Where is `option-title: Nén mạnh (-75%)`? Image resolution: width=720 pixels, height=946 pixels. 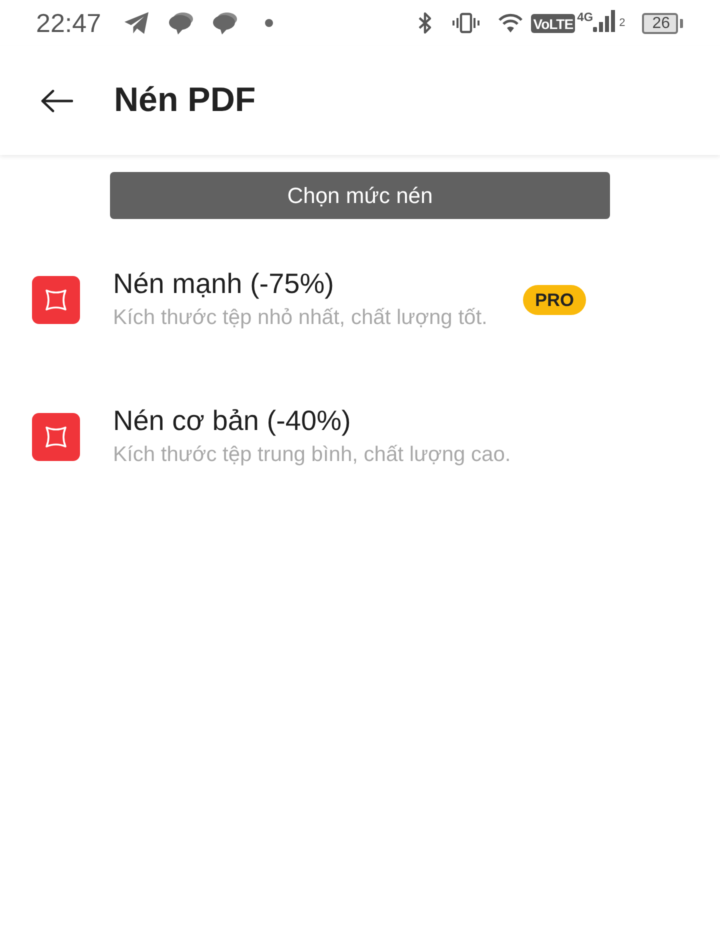 option-title: Nén mạnh (-75%) is located at coordinates (318, 284).